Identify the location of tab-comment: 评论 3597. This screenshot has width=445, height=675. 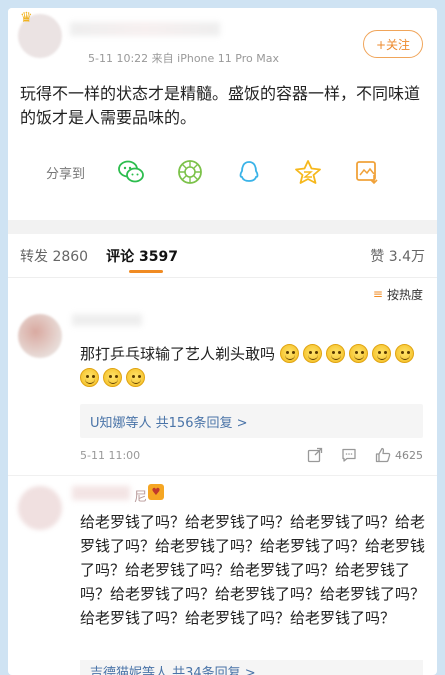
(142, 256).